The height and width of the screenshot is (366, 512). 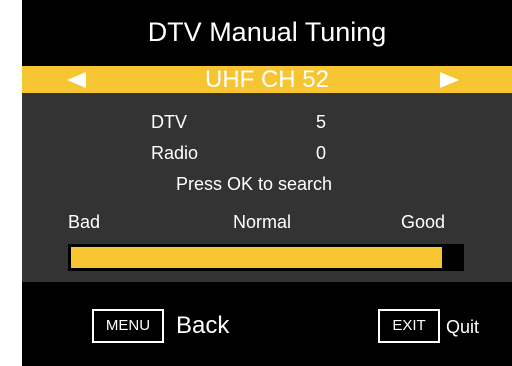 What do you see at coordinates (254, 184) in the screenshot?
I see `search-prompt: Press OK to search` at bounding box center [254, 184].